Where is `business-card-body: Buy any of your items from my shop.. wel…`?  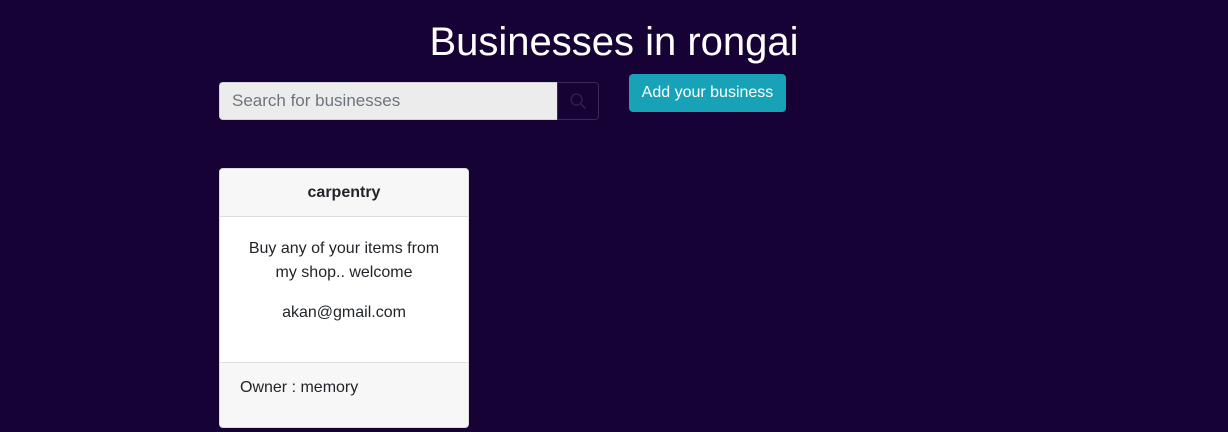 business-card-body: Buy any of your items from my shop.. wel… is located at coordinates (344, 289).